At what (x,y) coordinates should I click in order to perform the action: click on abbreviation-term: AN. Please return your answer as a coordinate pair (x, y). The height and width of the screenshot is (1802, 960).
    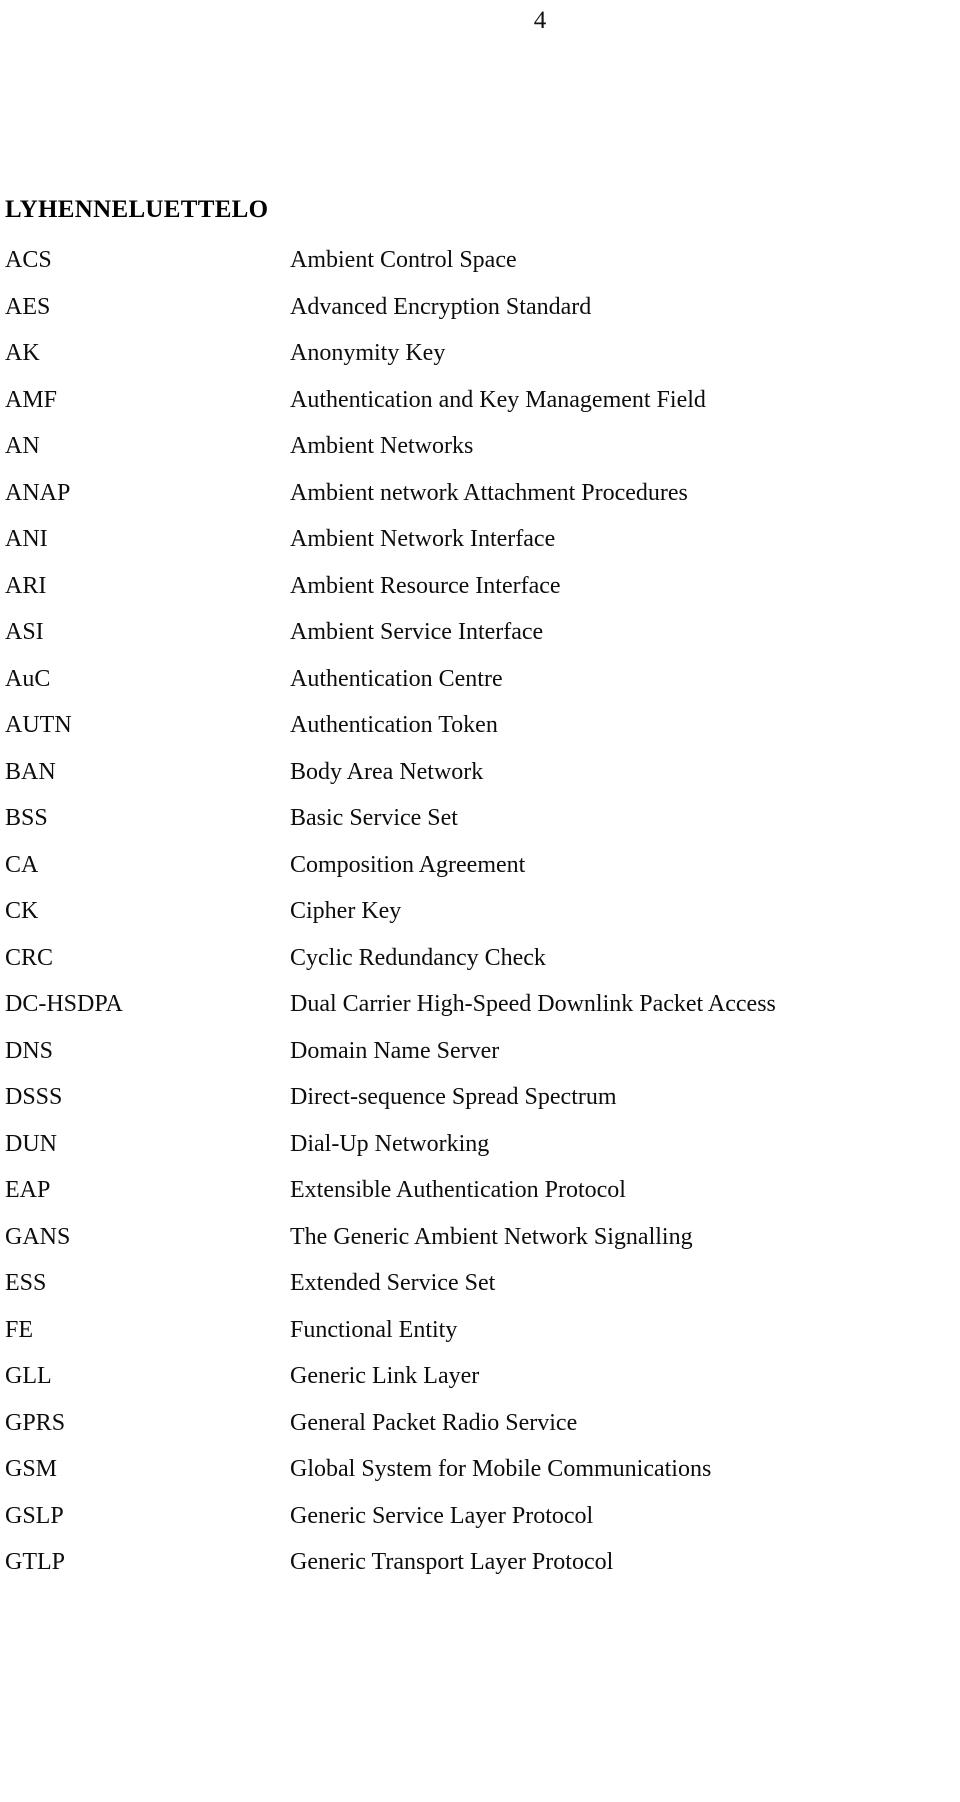
    Looking at the image, I should click on (22, 446).